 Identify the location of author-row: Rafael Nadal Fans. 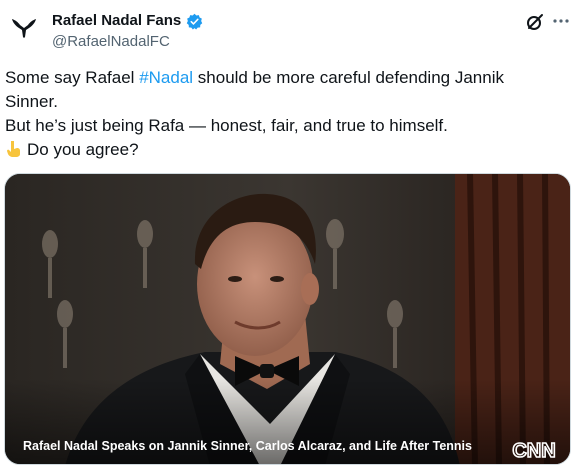
(127, 21).